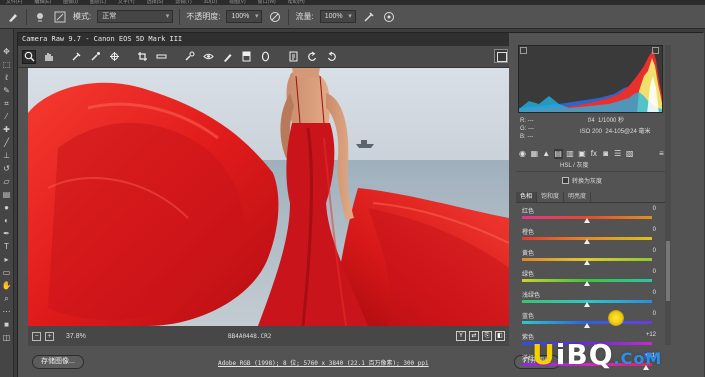  What do you see at coordinates (268, 336) in the screenshot?
I see `preview-status-bar: − + 37.8% BB4A0448.CR2 Y ⇄ ⎘ ◧` at bounding box center [268, 336].